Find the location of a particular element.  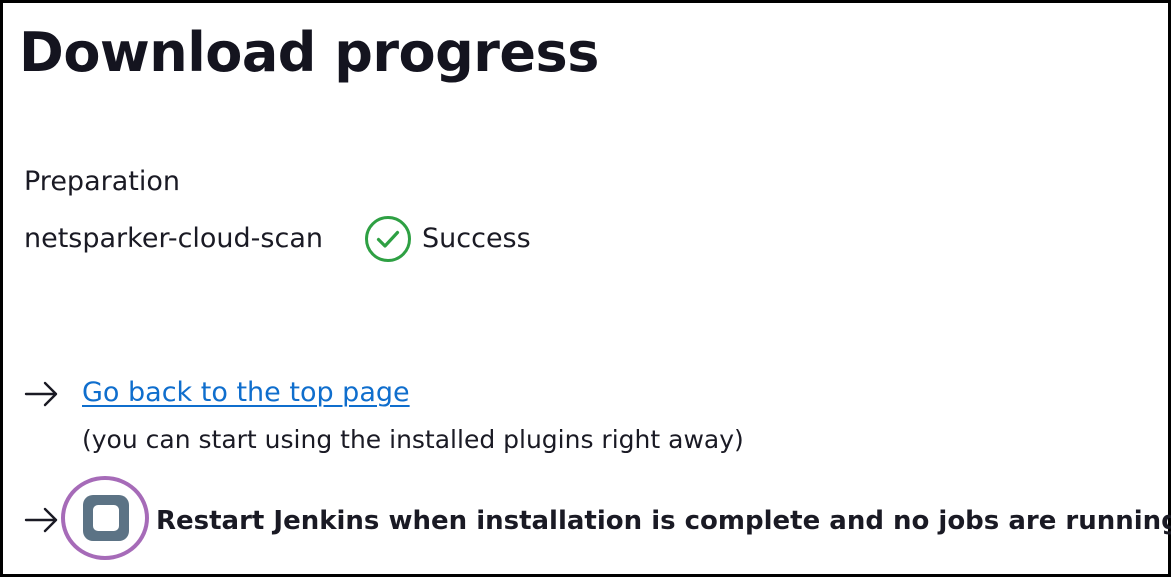

preparation-label: Preparation is located at coordinates (102, 181).